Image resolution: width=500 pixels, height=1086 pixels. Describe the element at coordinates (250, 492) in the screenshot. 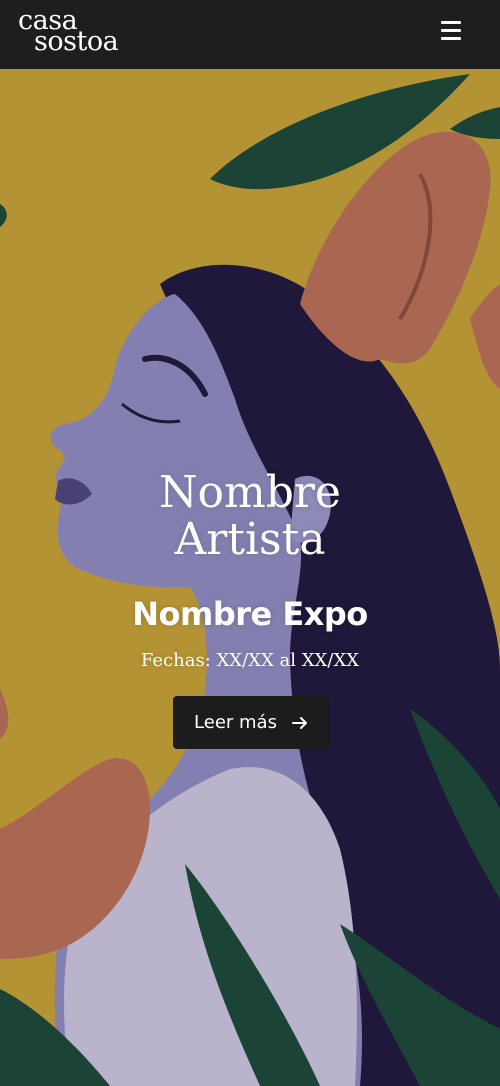

I see `artist-name-line-1: Nombre` at that location.